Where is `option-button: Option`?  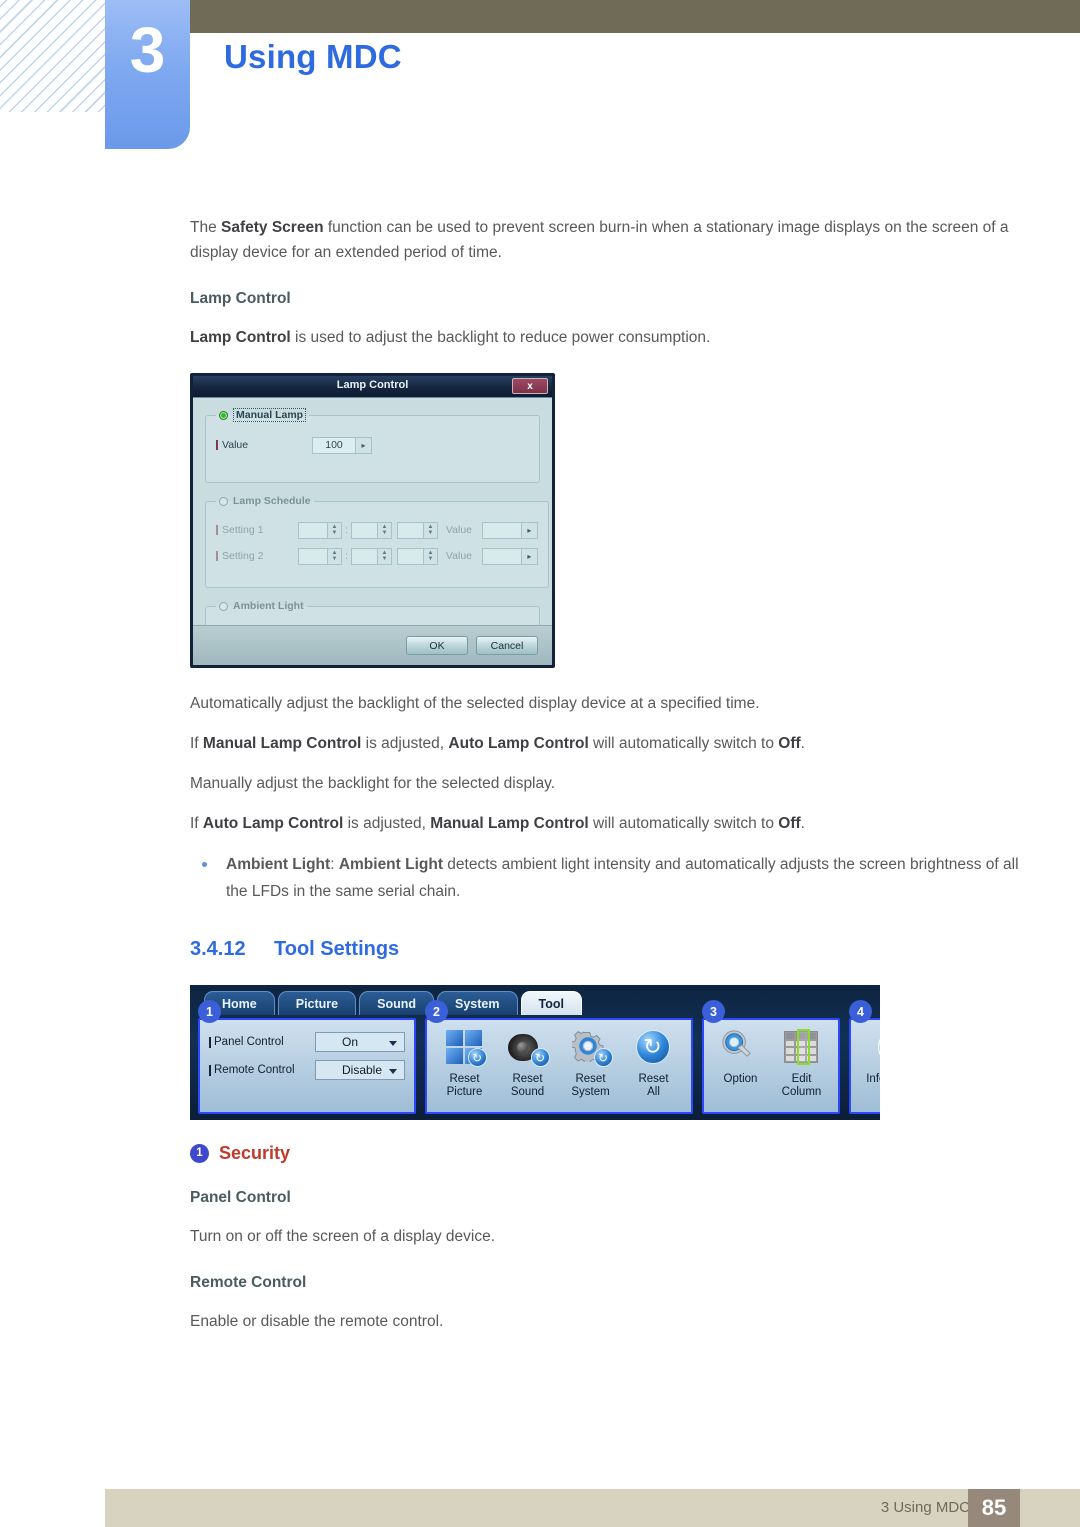
option-button: Option is located at coordinates (740, 1056).